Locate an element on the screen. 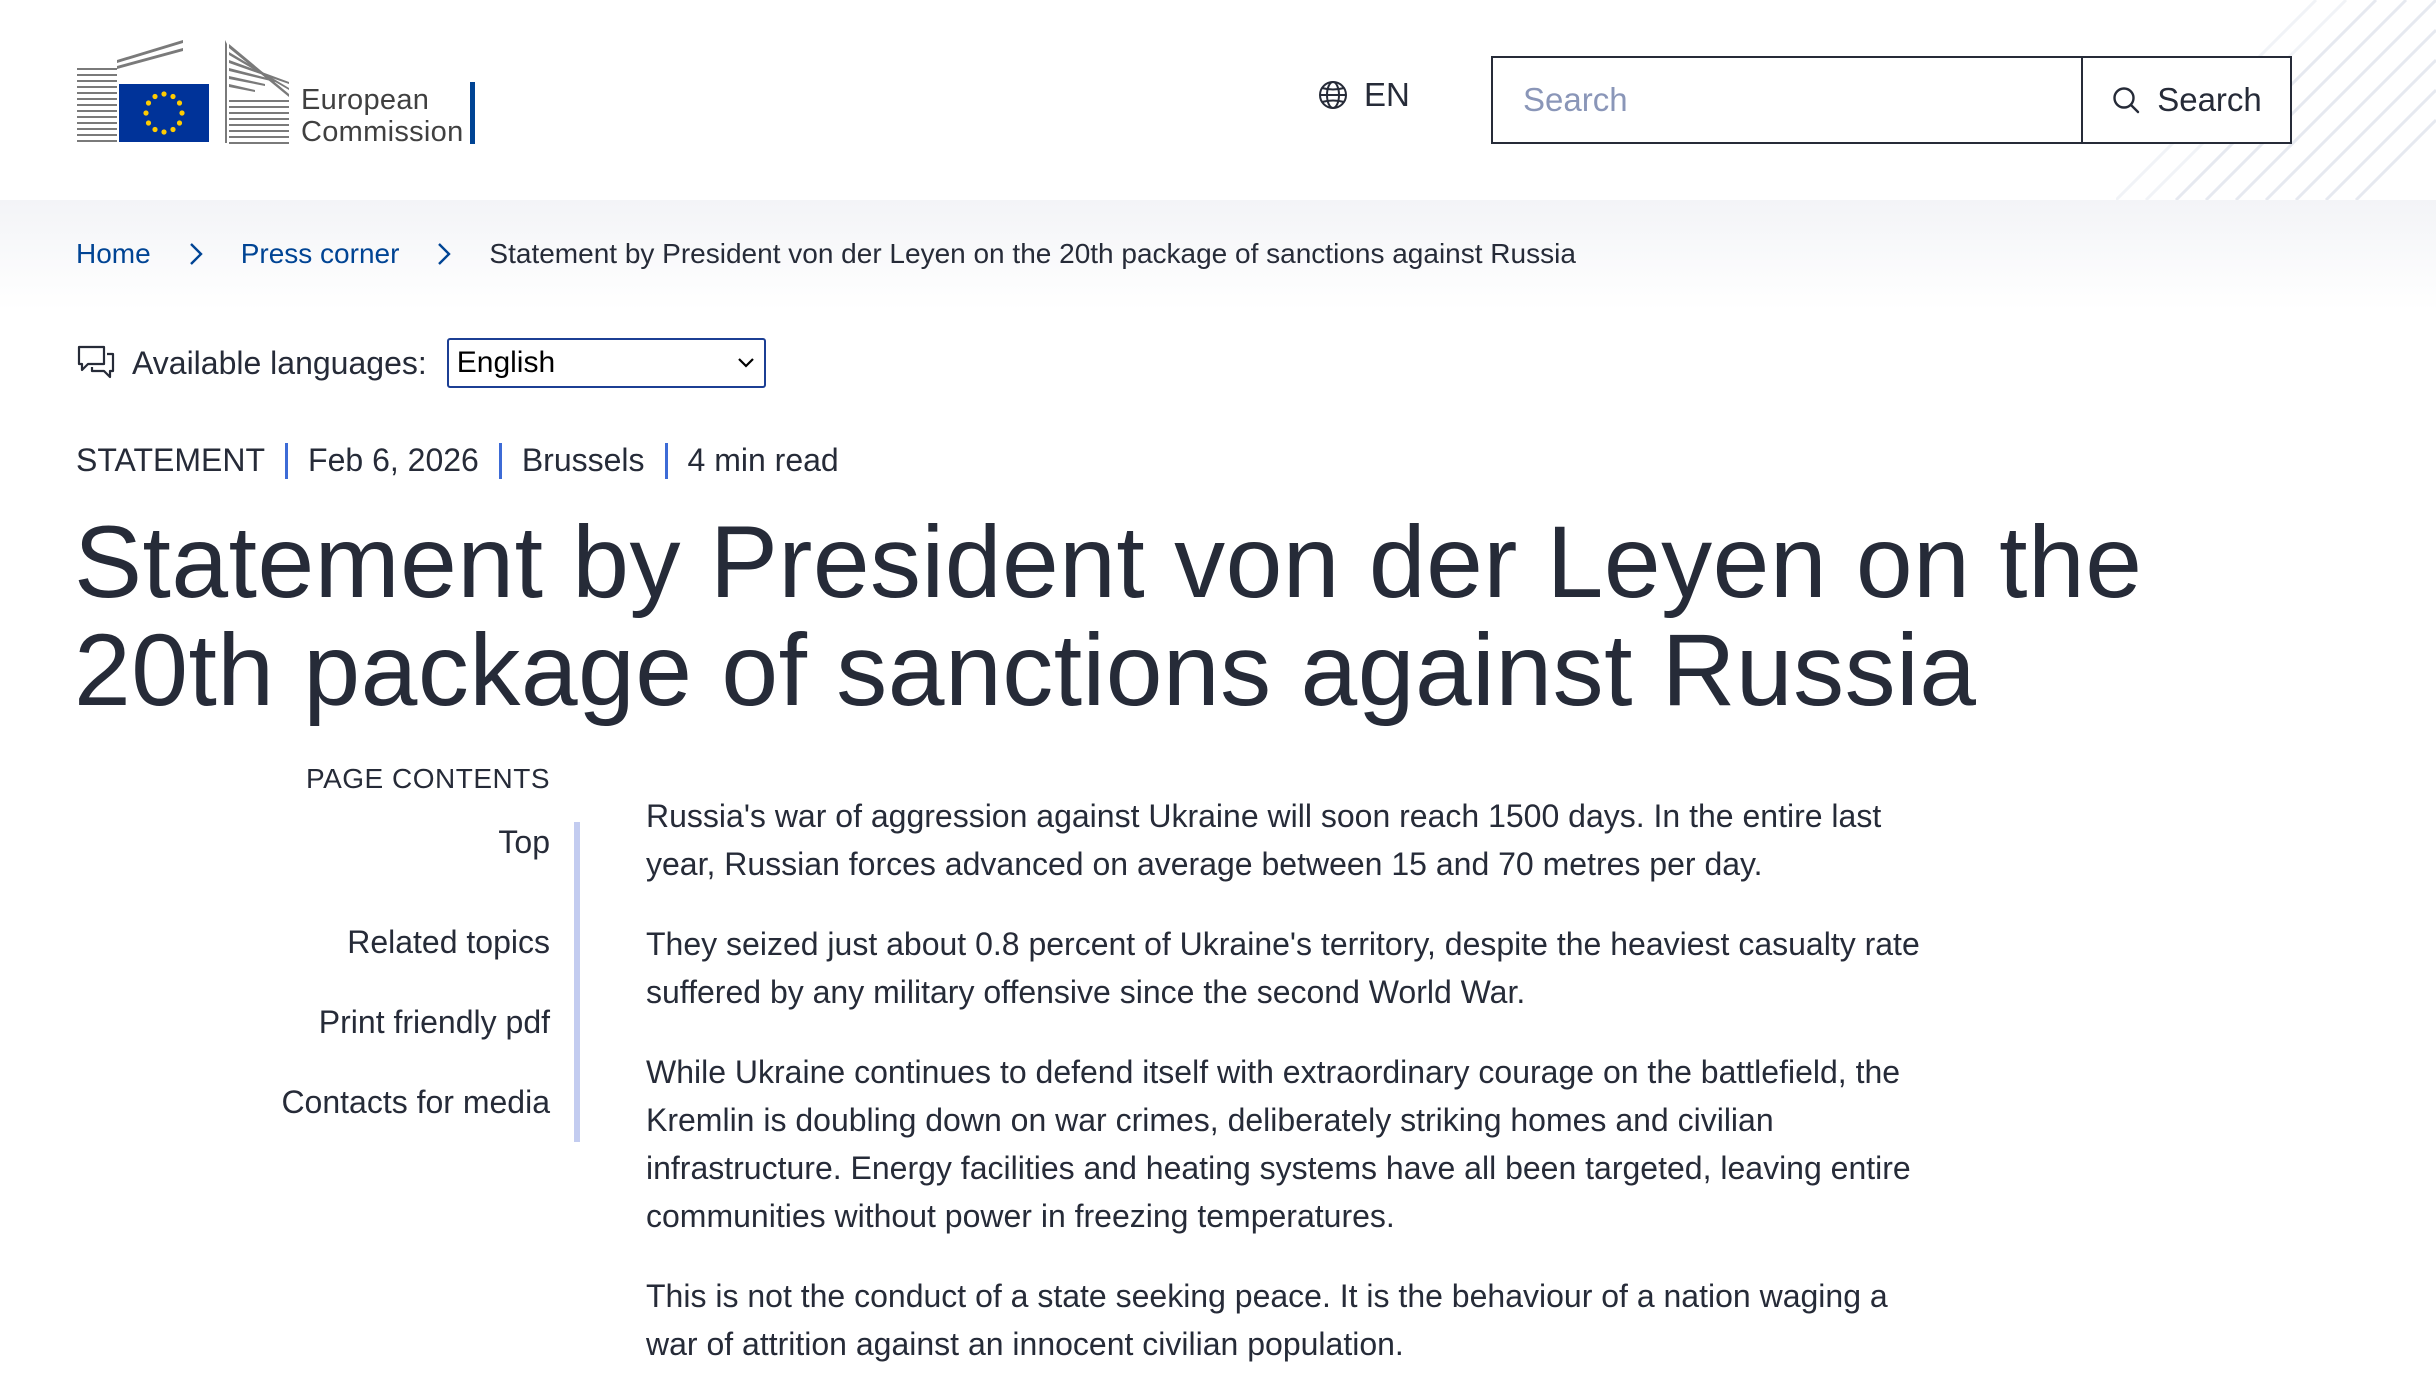  available-languages-label: Available languages: is located at coordinates (279, 362).